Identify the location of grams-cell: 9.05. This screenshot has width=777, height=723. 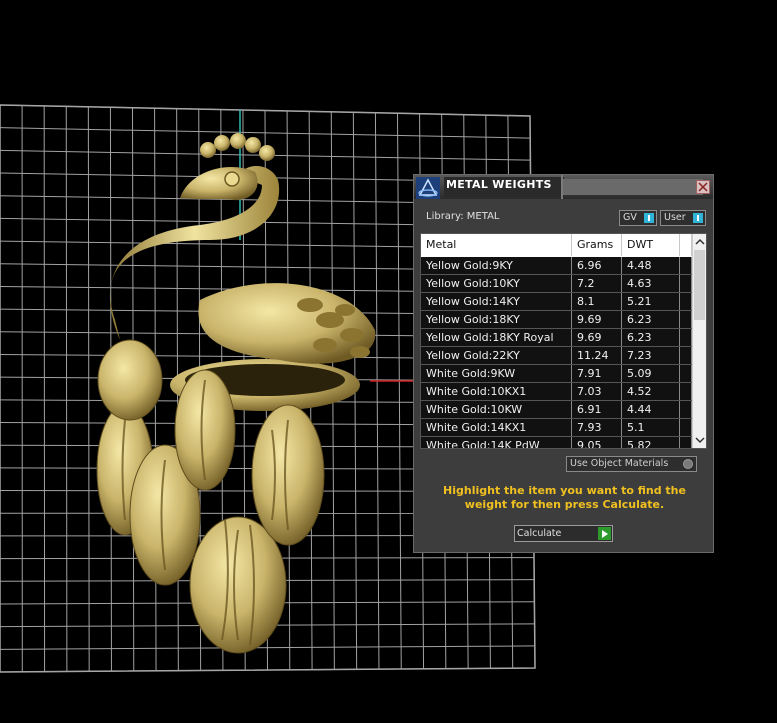
(597, 442).